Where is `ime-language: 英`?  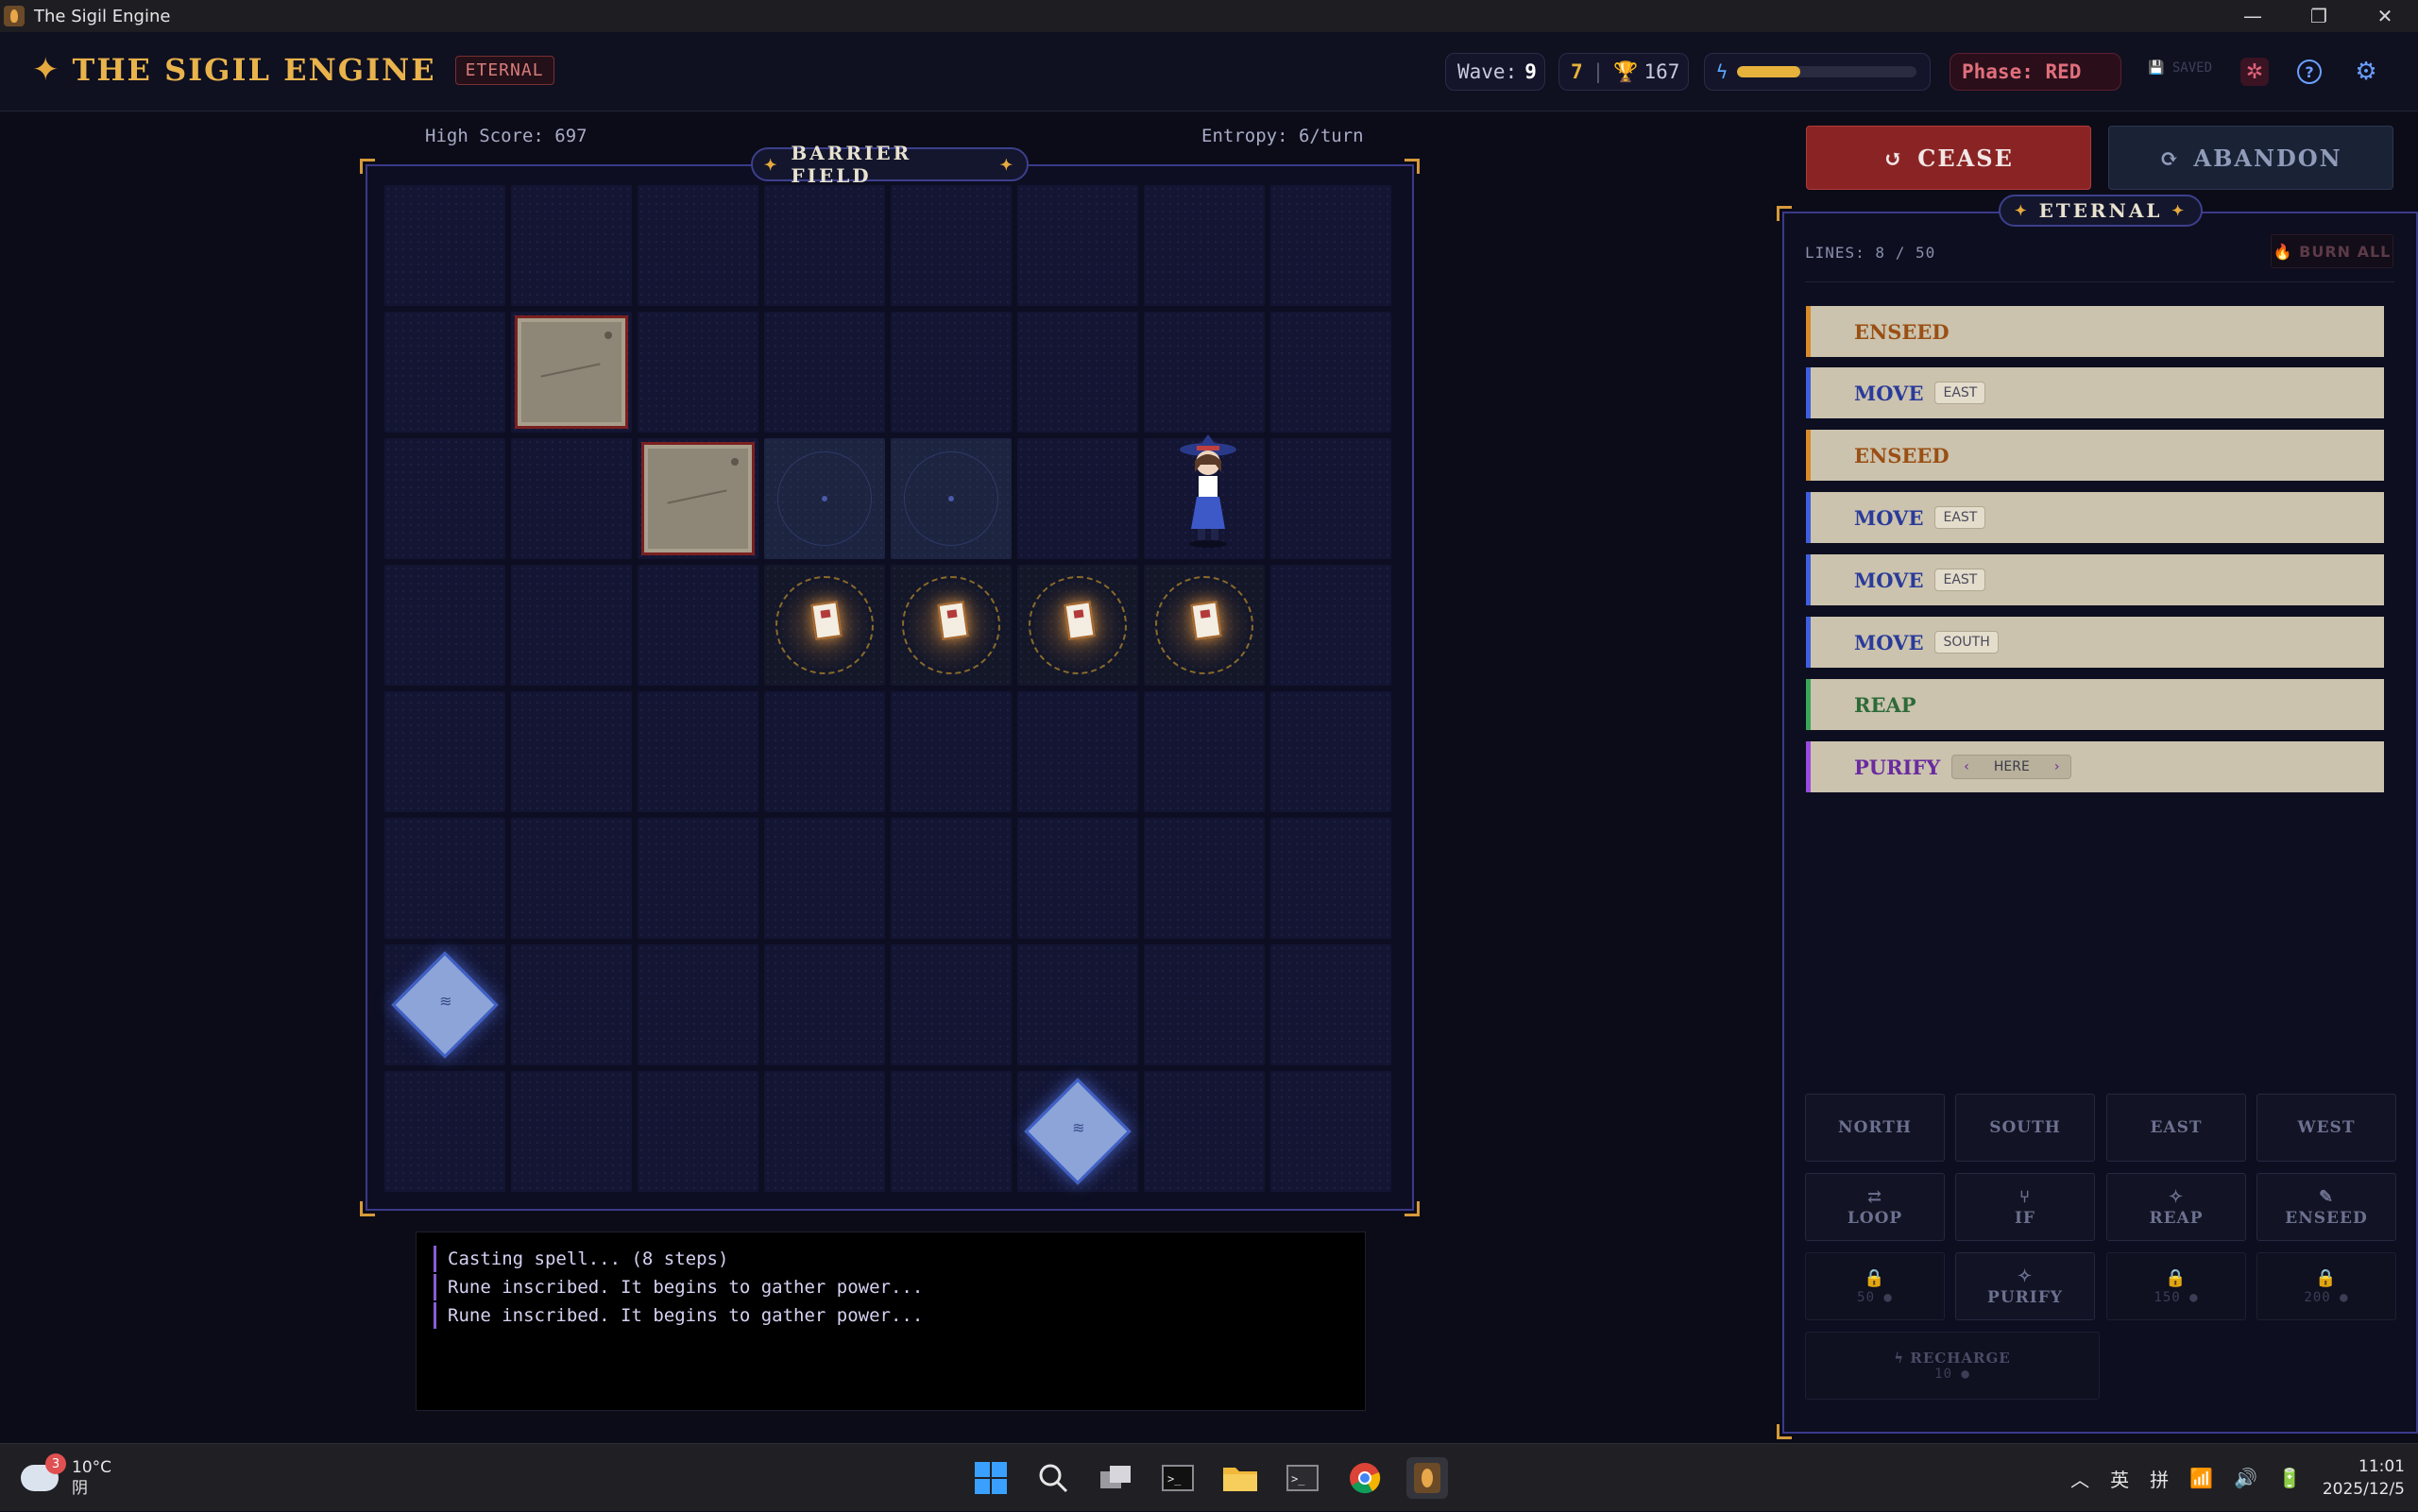
ime-language: 英 is located at coordinates (2119, 1478).